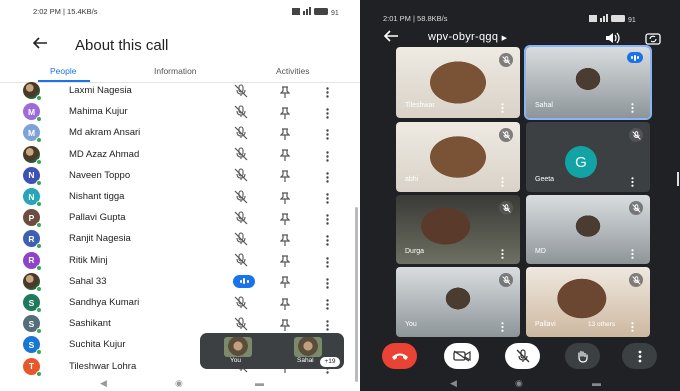 This screenshot has height=391, width=680. I want to click on participant-row: MD Azaz Ahmad, so click(178, 154).